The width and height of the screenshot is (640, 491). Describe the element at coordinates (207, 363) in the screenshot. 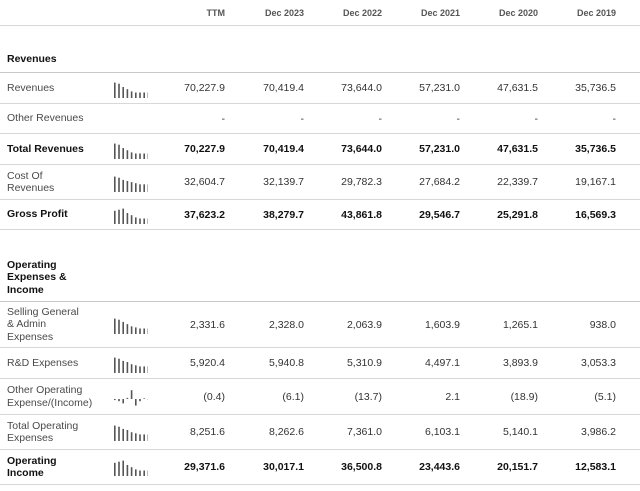

I see `value-ttm: 5,920.4` at that location.